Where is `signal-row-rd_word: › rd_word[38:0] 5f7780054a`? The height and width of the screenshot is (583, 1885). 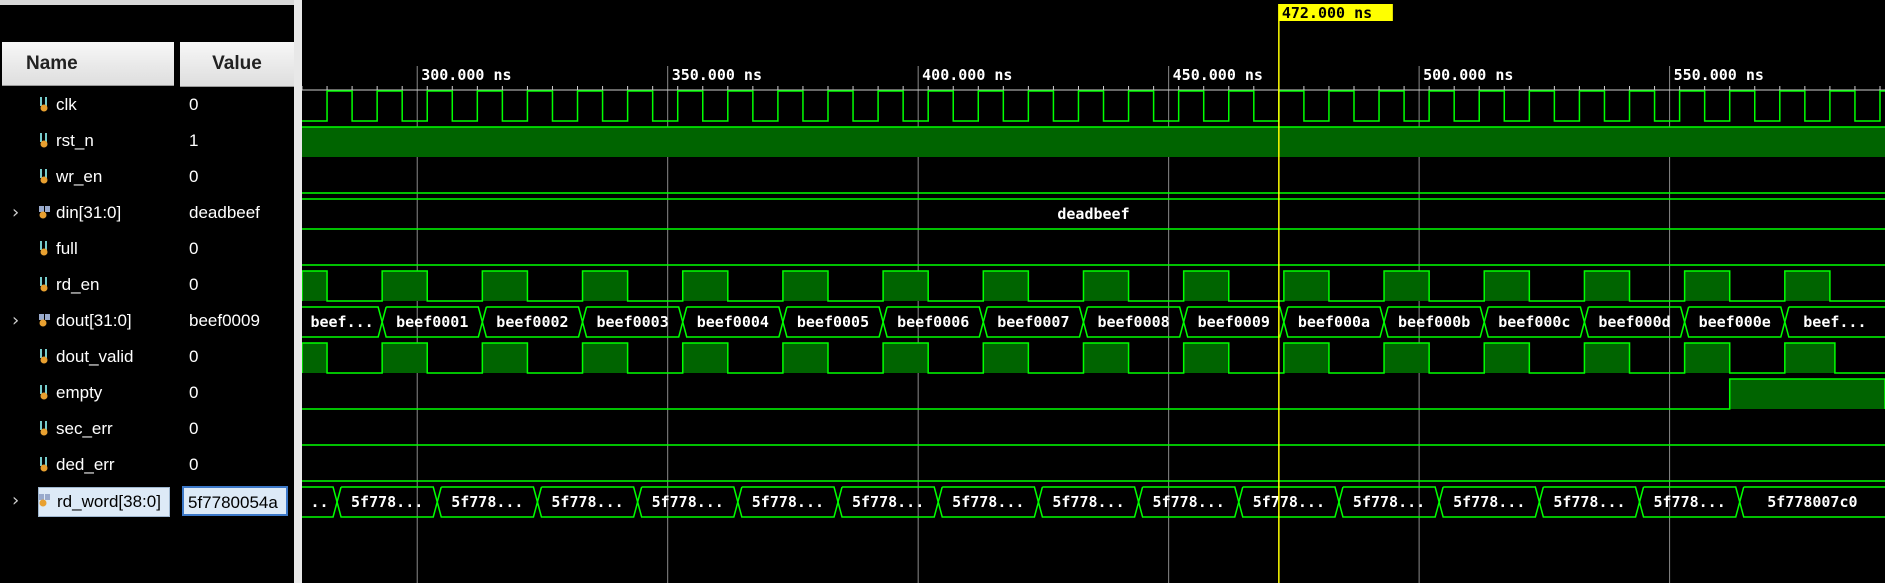
signal-row-rd_word: › rd_word[38:0] 5f7780054a is located at coordinates (150, 502).